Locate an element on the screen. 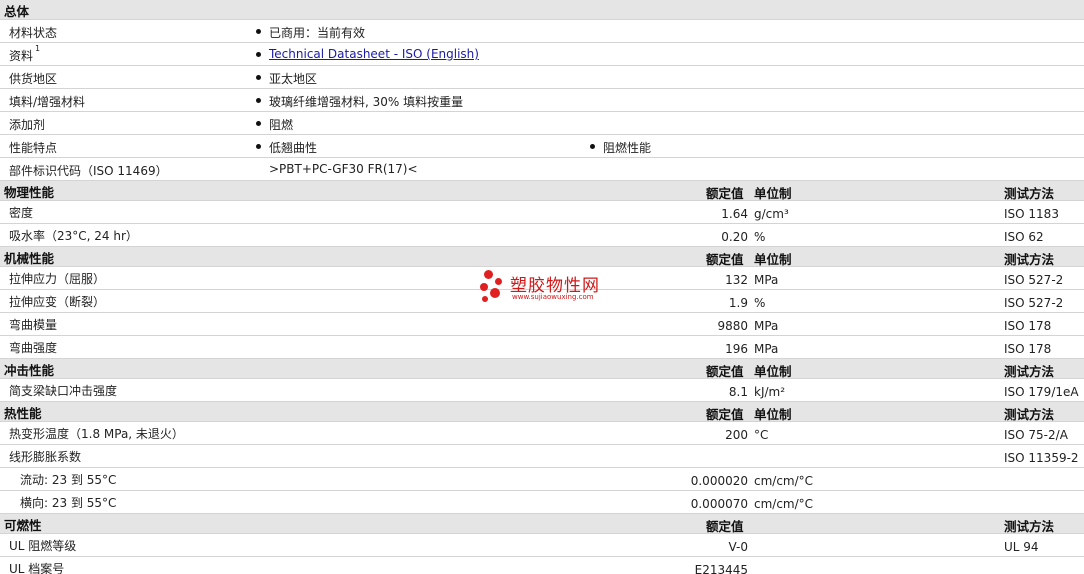 The width and height of the screenshot is (1084, 574). property-row: 简支梁缺口冲击强度 8.1 kJ/m² ISO 179/1eA is located at coordinates (542, 390).